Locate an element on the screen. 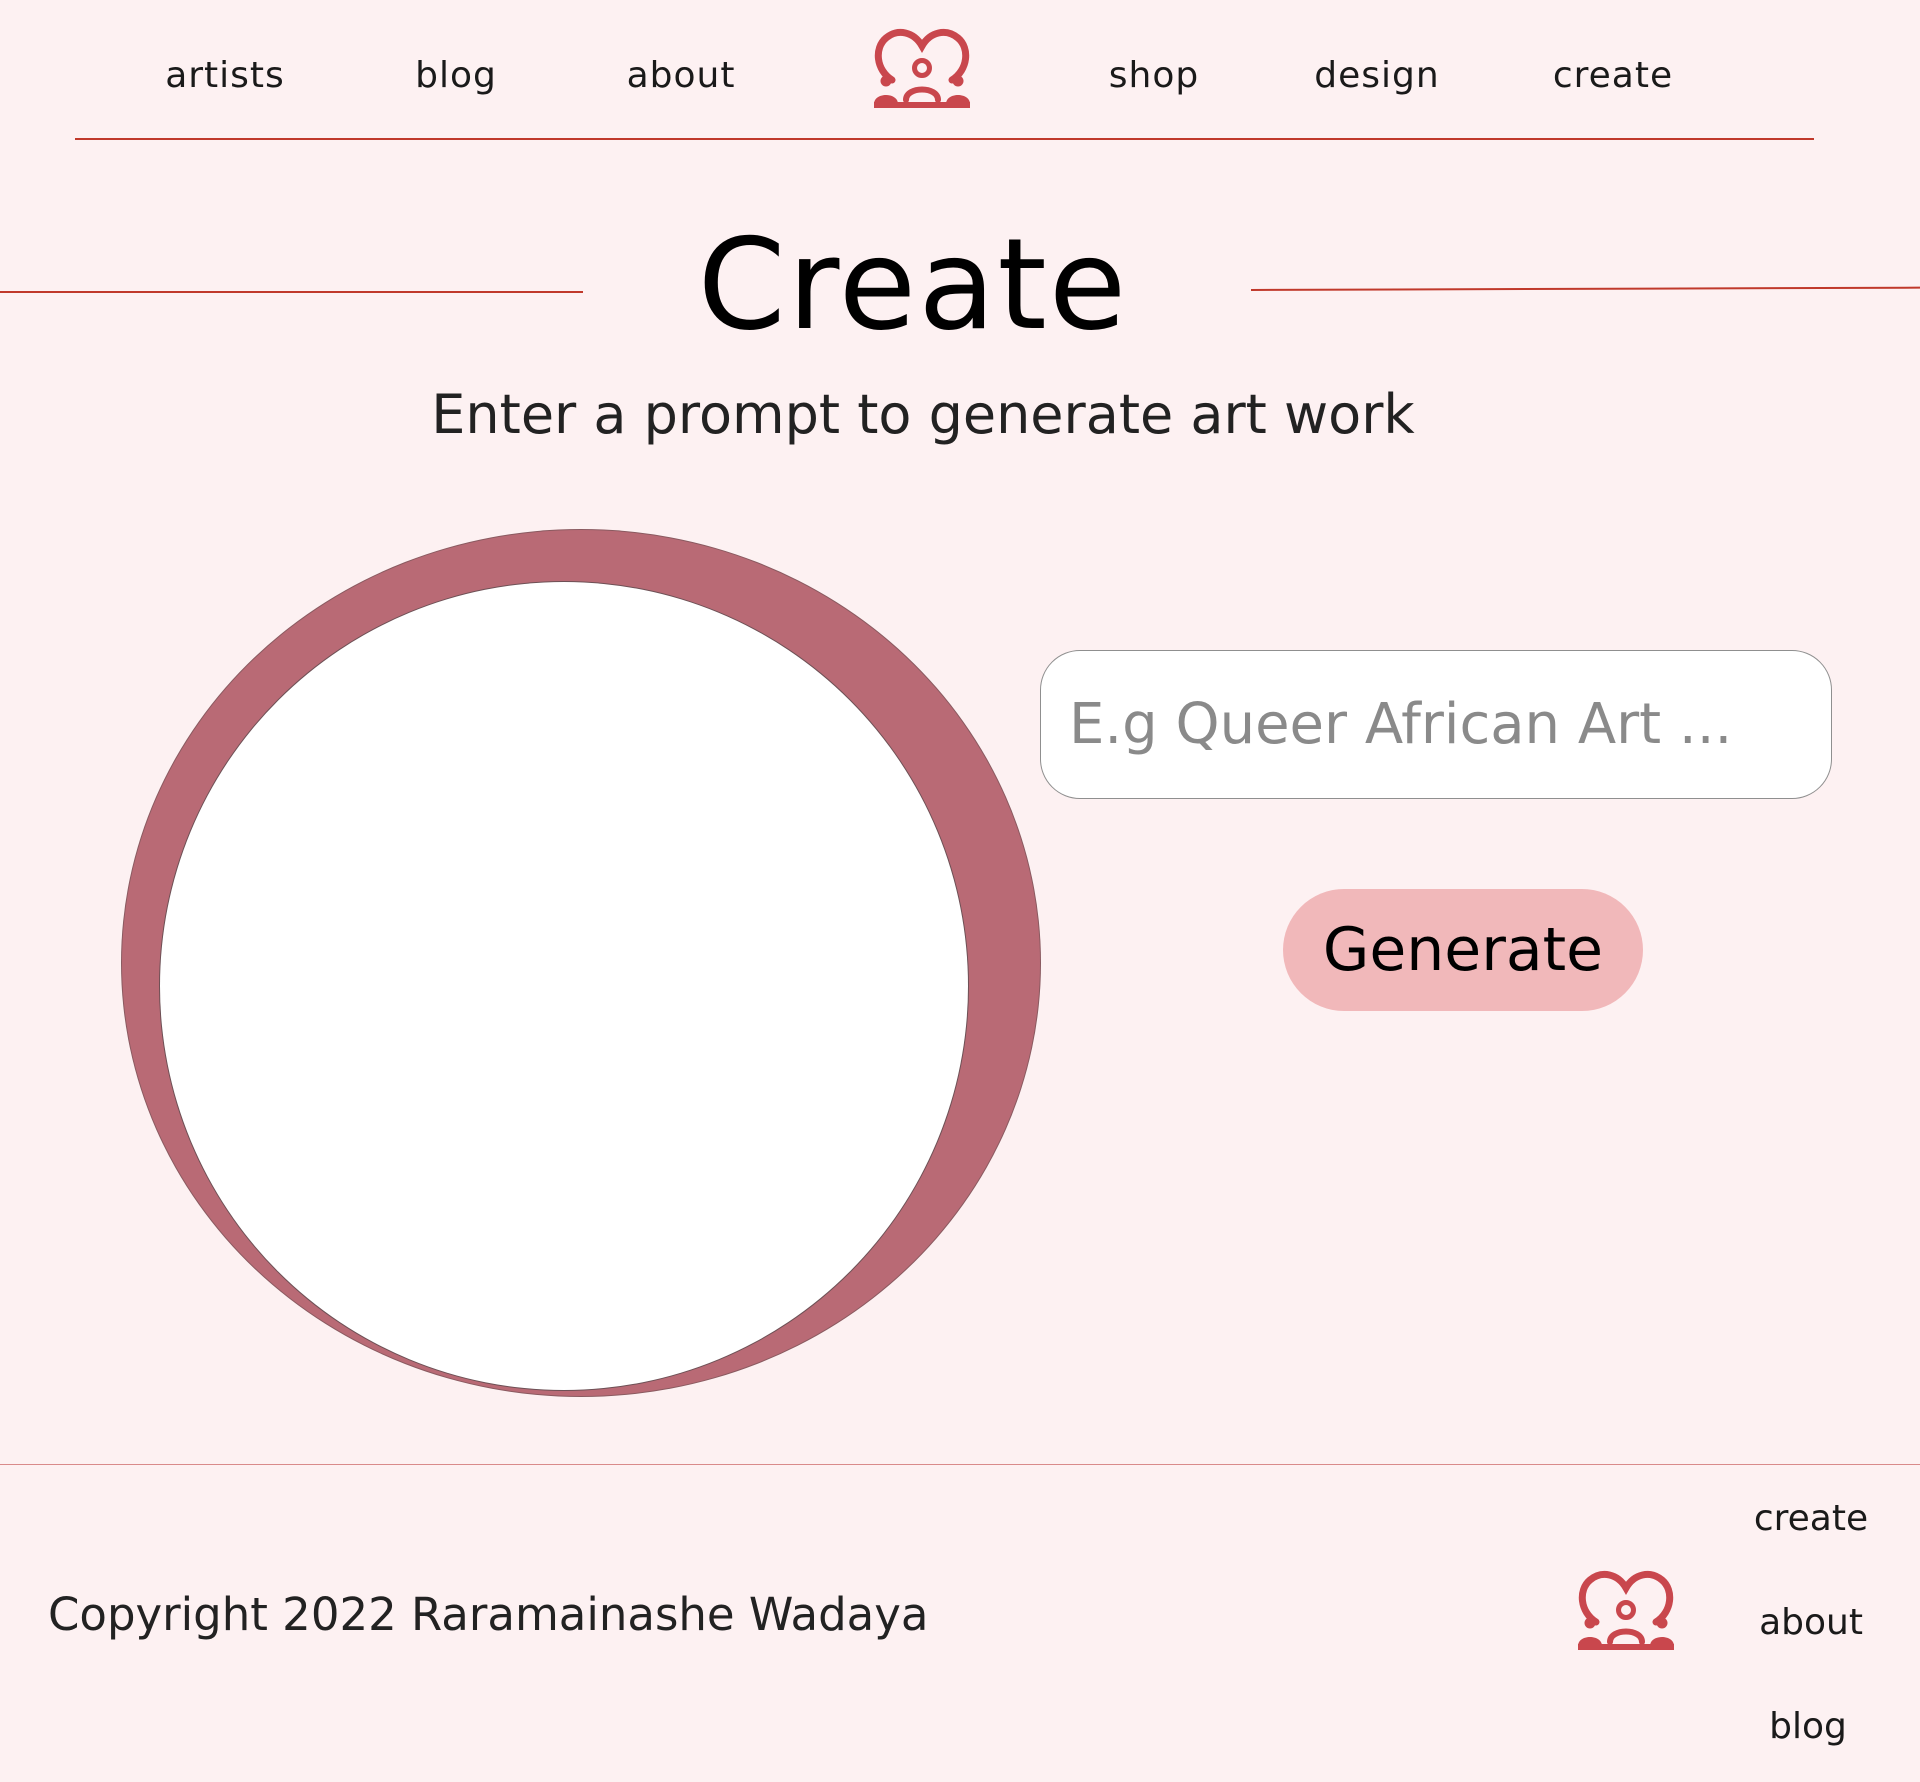  nav-link-blog: blog is located at coordinates (456, 76).